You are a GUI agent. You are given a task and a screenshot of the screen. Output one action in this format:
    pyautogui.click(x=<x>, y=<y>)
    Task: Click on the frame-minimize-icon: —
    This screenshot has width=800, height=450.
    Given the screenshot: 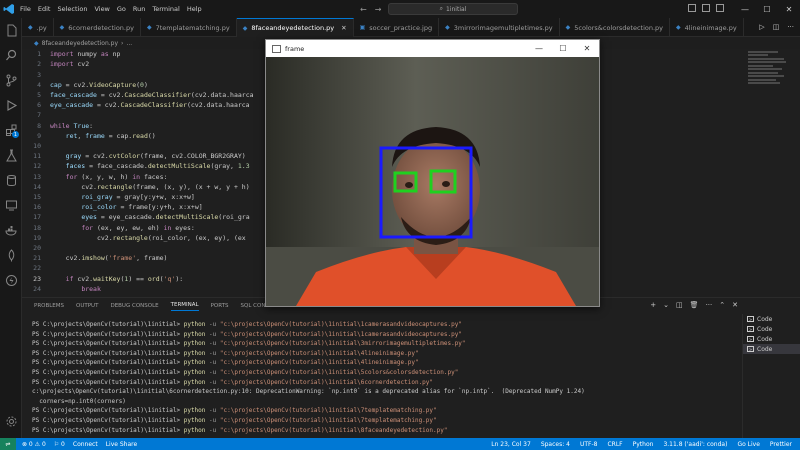 What is the action you would take?
    pyautogui.click(x=539, y=48)
    